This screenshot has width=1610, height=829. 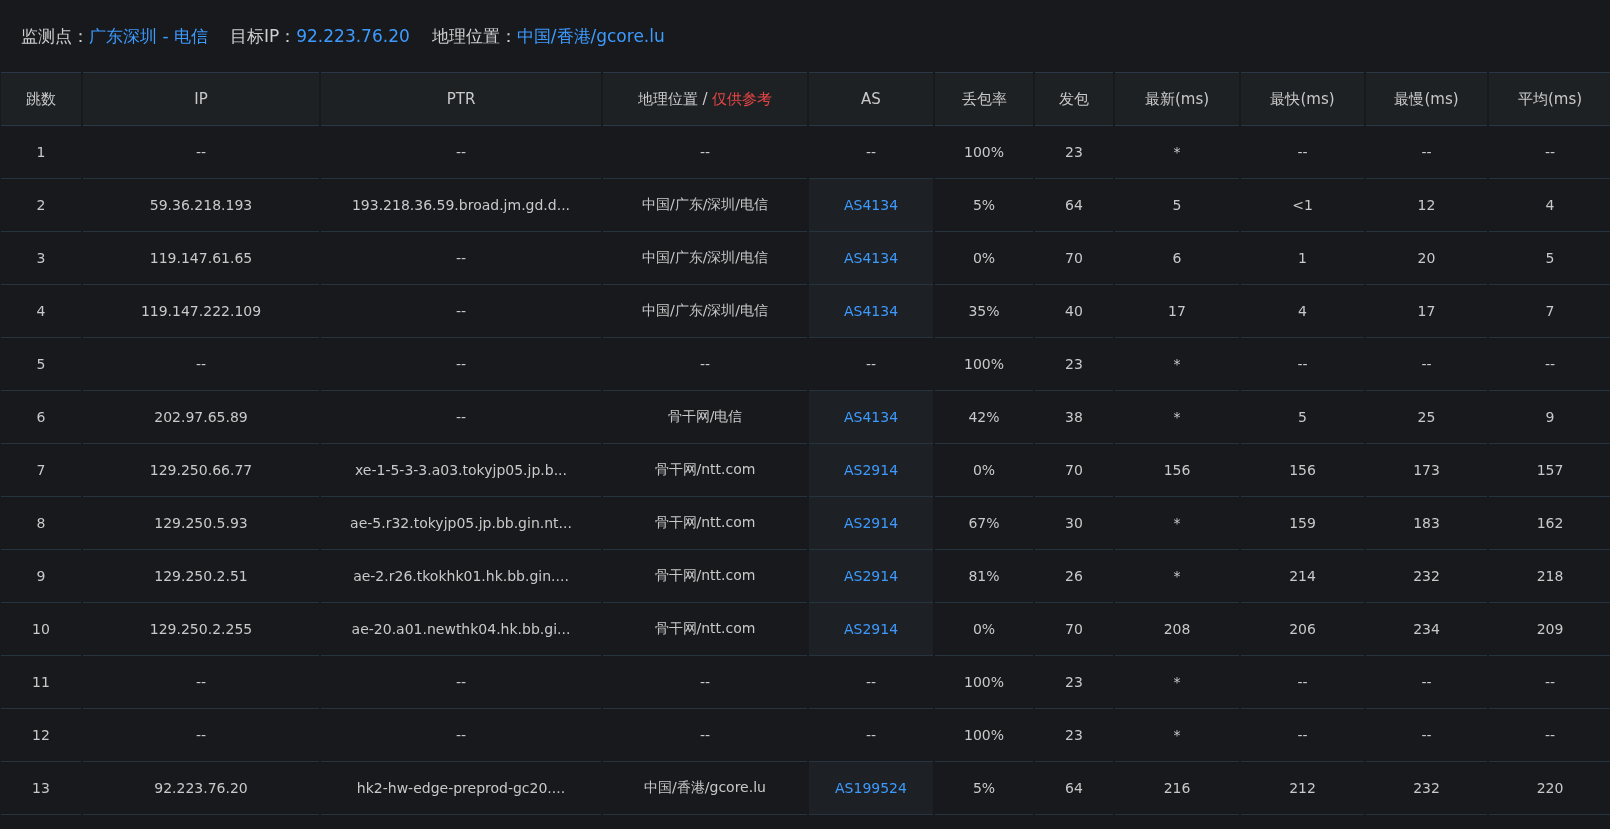 What do you see at coordinates (984, 576) in the screenshot?
I see `loss-cell: 81%` at bounding box center [984, 576].